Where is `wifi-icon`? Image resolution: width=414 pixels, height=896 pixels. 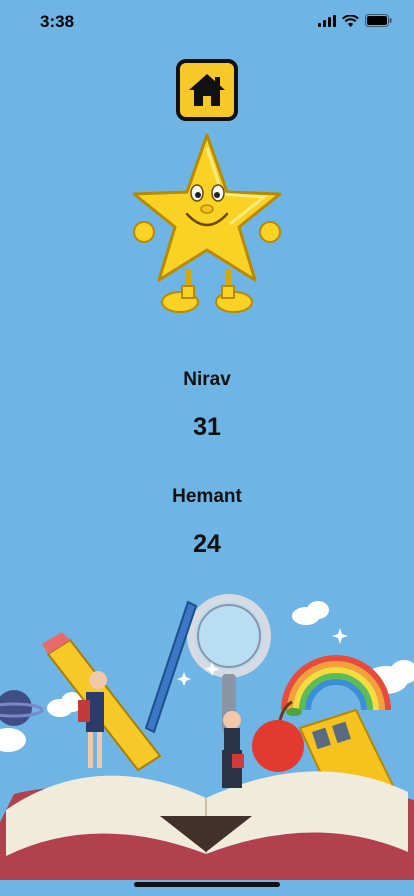
wifi-icon is located at coordinates (350, 20).